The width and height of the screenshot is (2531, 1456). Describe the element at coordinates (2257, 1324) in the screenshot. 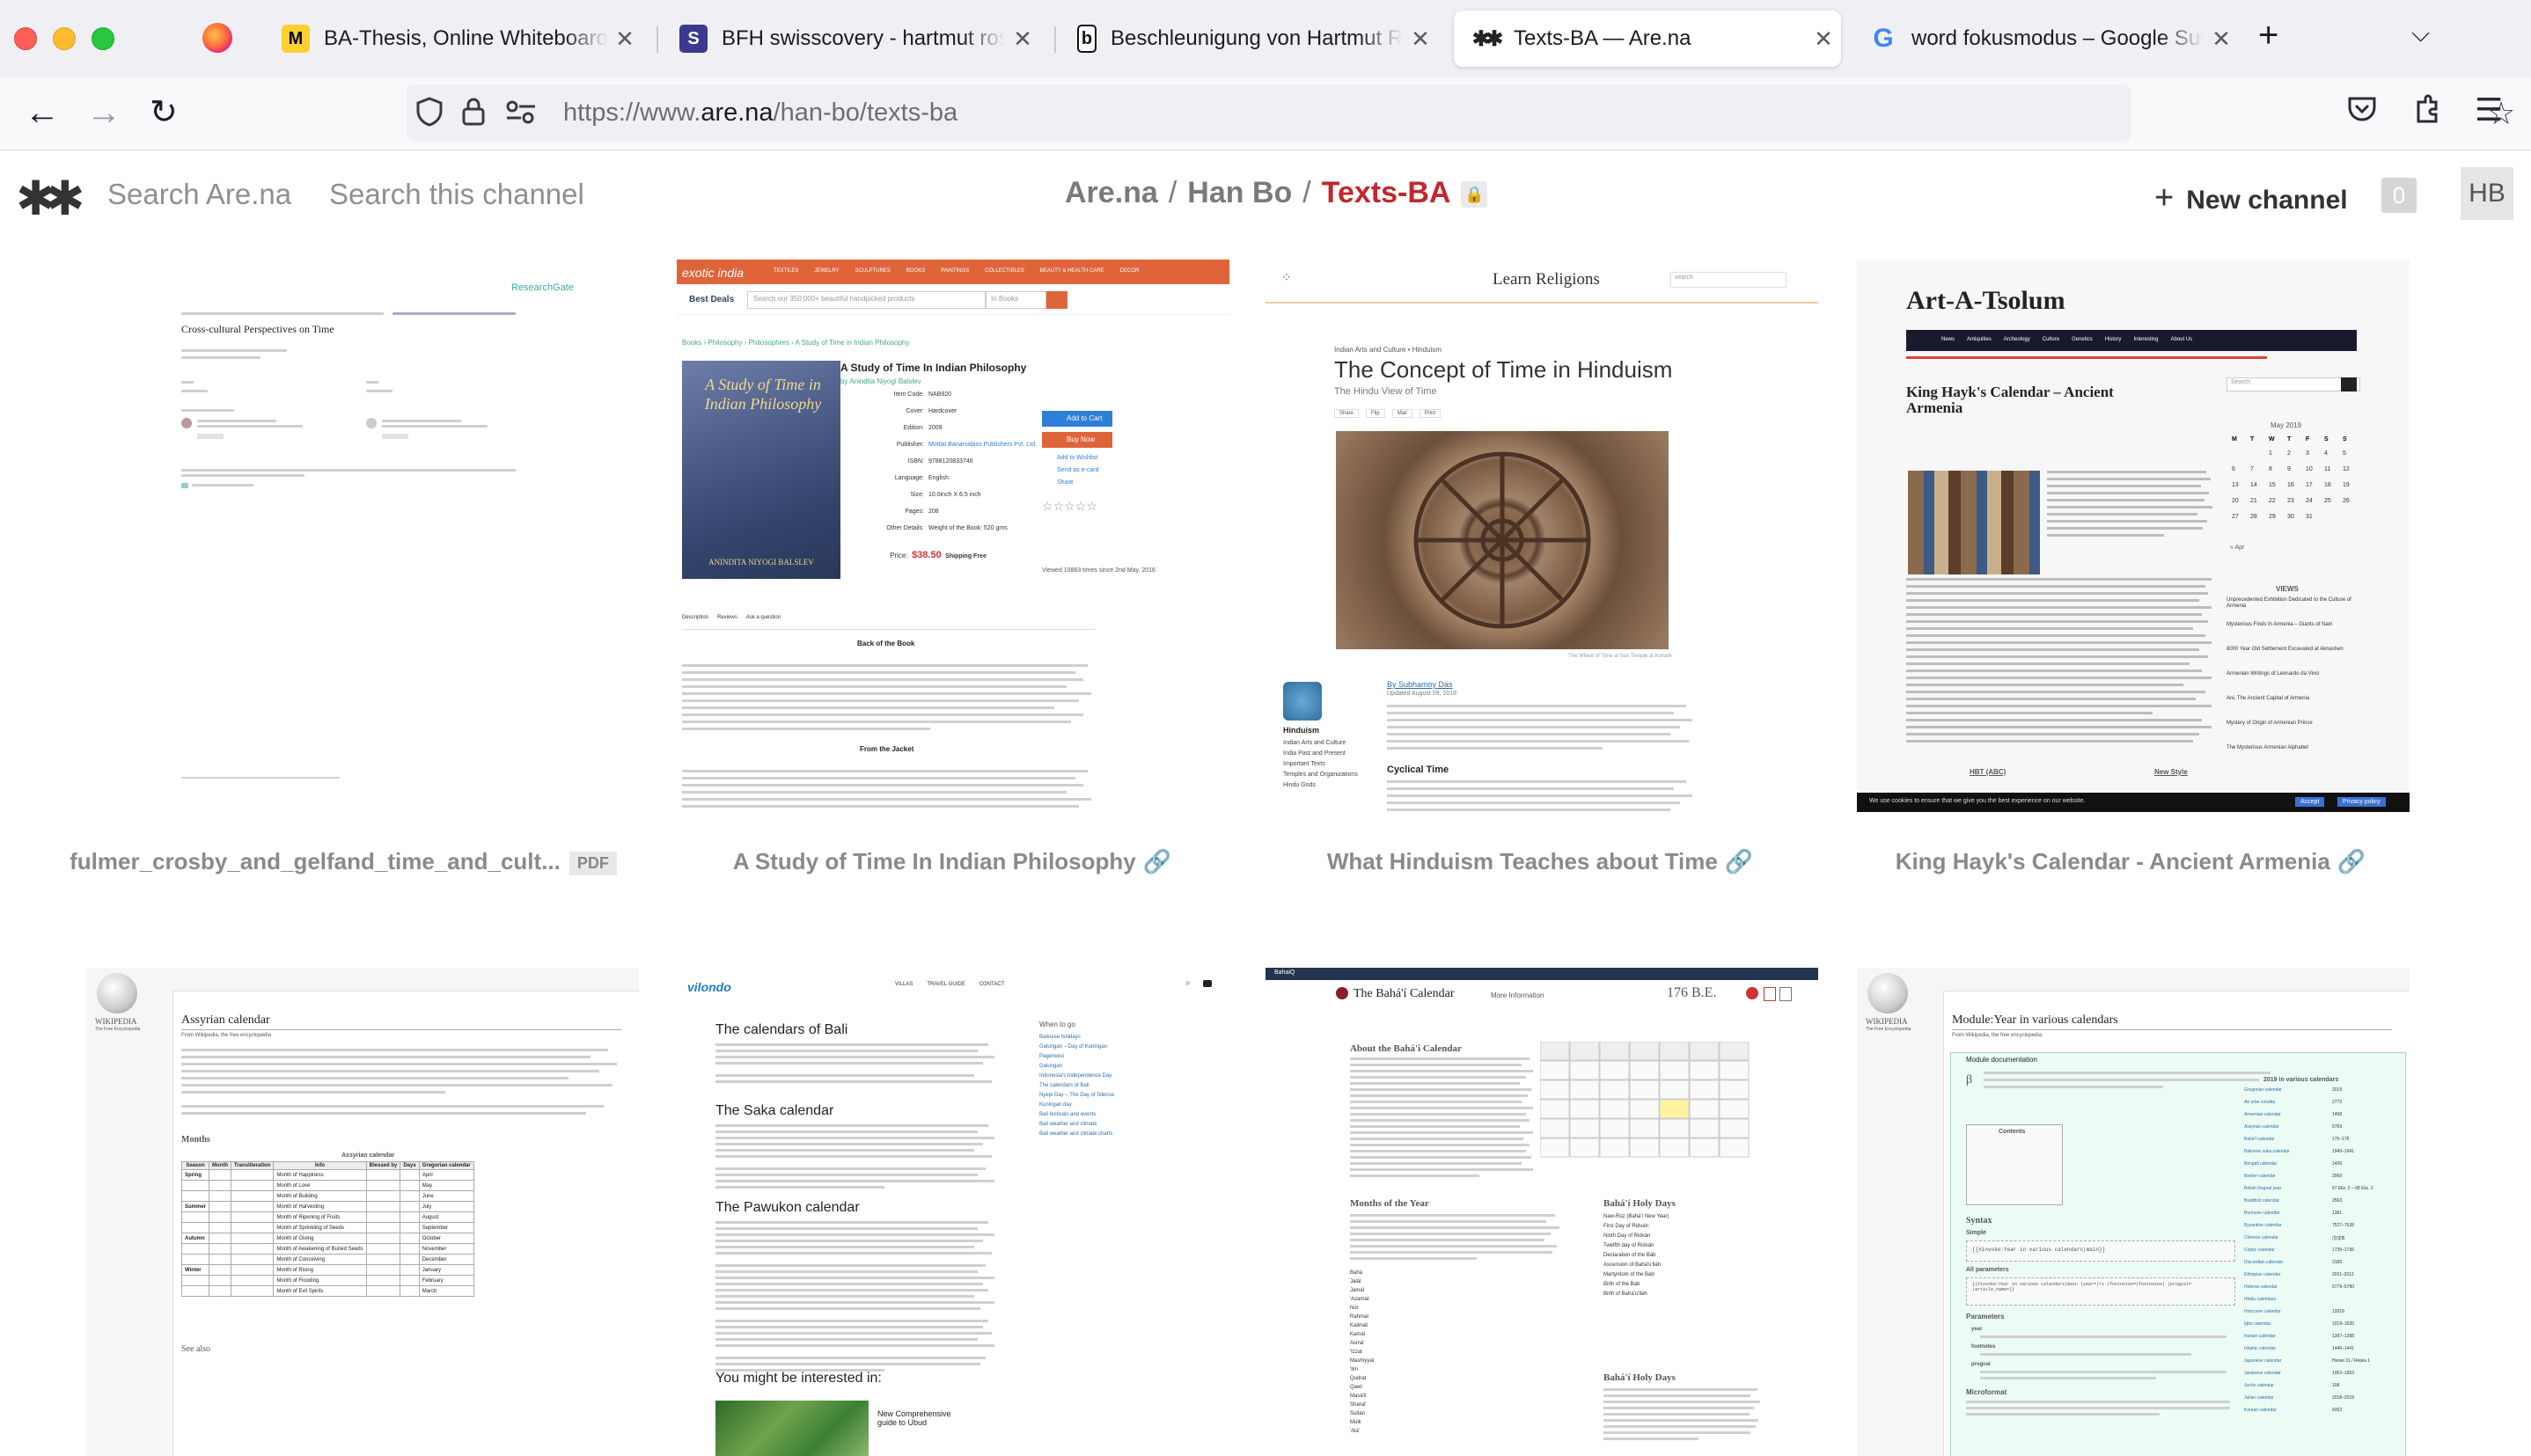

I see `calendar-name: Igbo calendar` at that location.